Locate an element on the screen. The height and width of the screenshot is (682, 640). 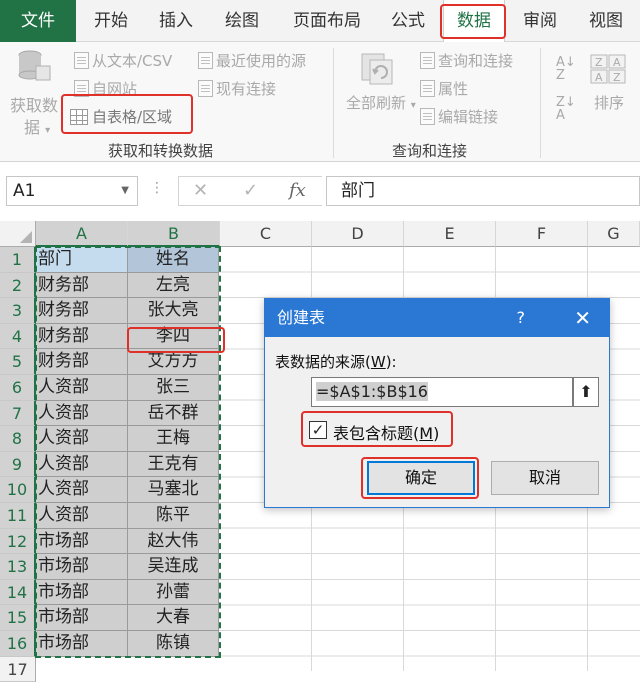
from-text-csv-button: 从文本/CSV is located at coordinates (123, 60).